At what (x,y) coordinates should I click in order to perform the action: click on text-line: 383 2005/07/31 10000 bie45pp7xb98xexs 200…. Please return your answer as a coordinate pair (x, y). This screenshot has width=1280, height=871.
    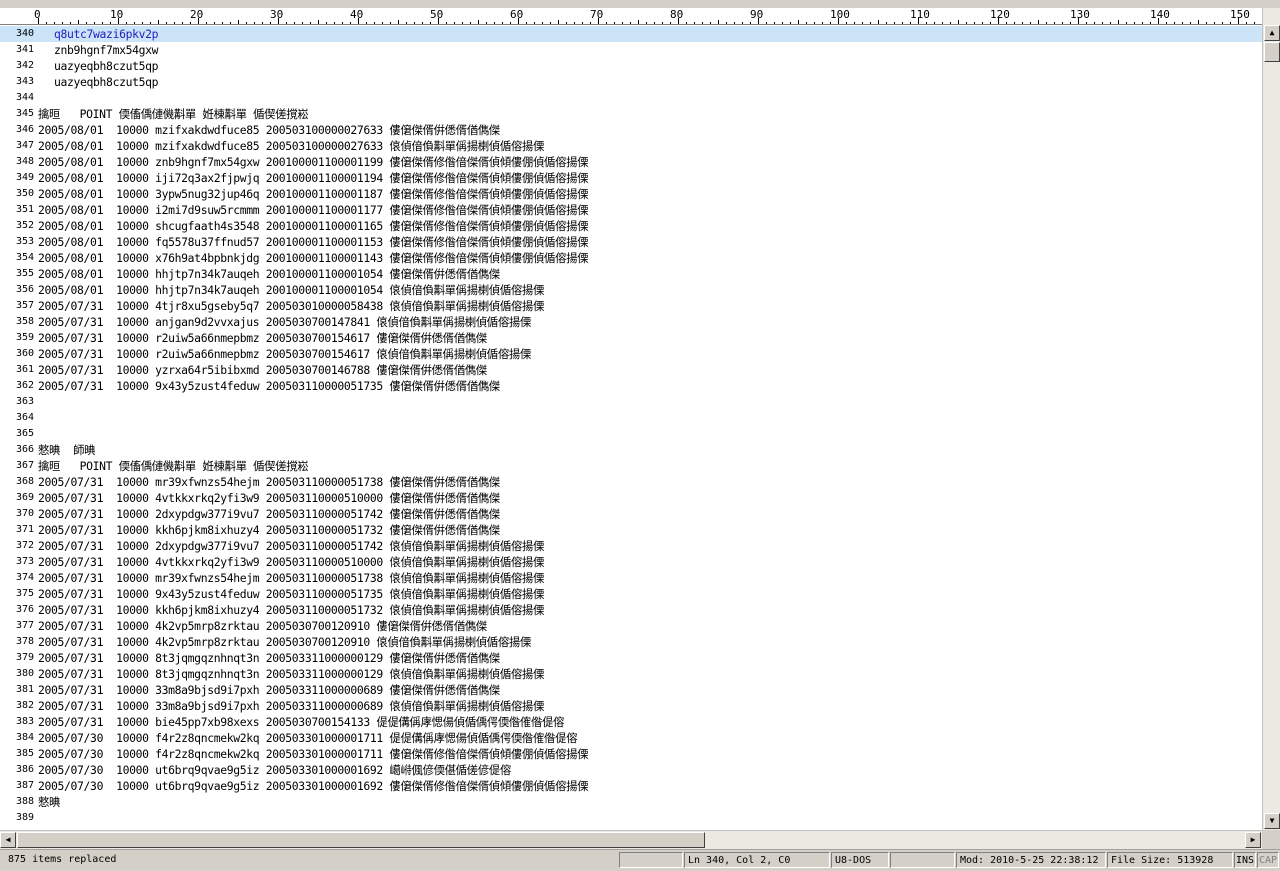
    Looking at the image, I should click on (631, 722).